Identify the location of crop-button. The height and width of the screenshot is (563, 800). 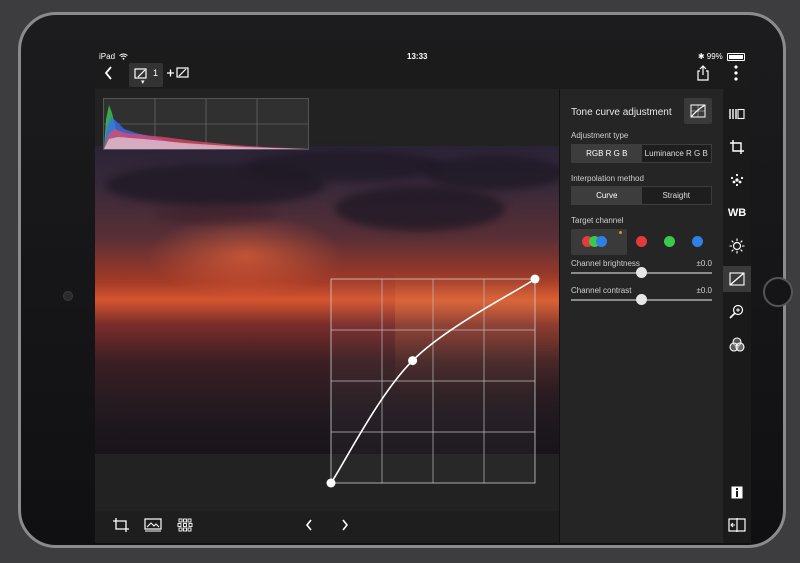
(737, 147).